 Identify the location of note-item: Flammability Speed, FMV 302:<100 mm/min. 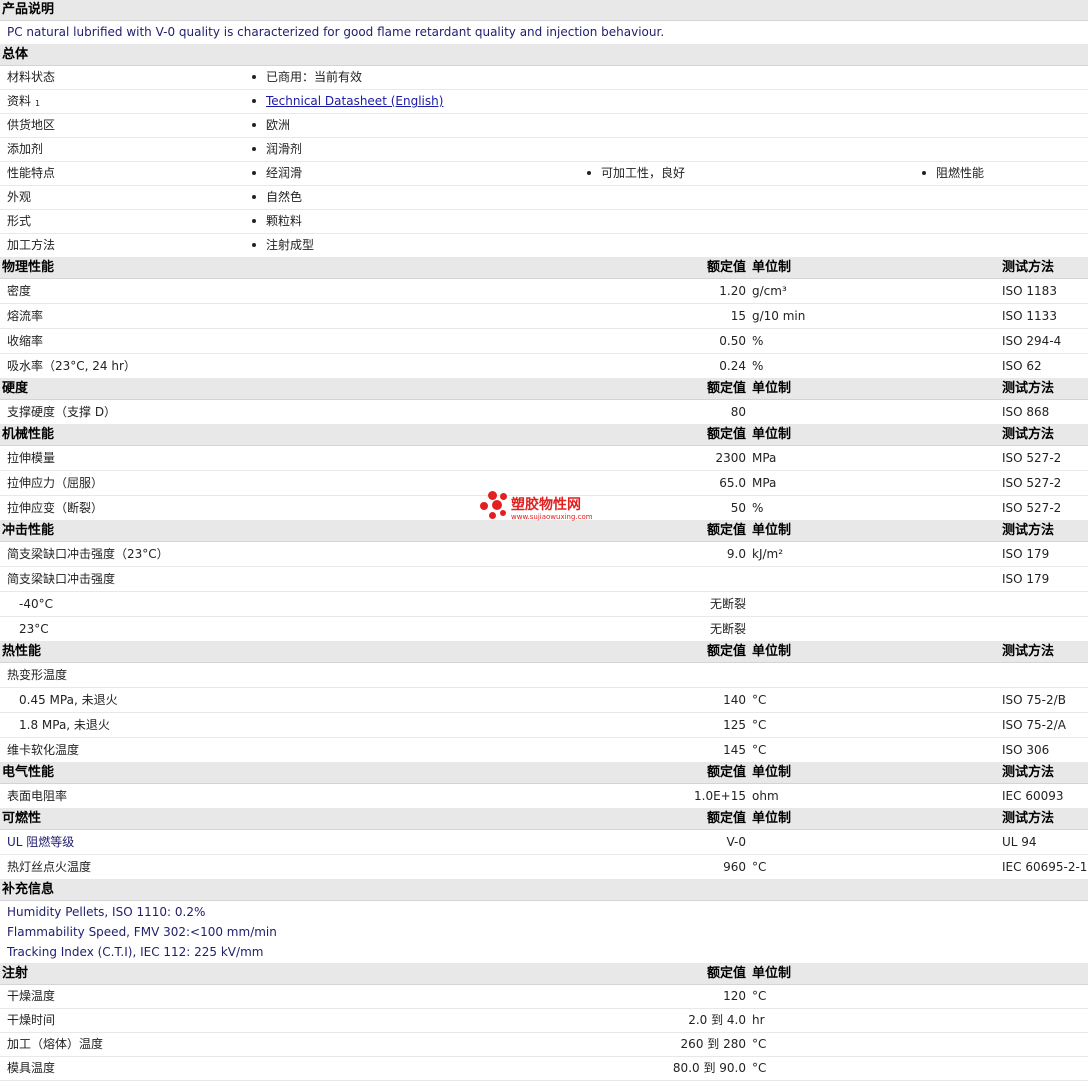
(142, 932).